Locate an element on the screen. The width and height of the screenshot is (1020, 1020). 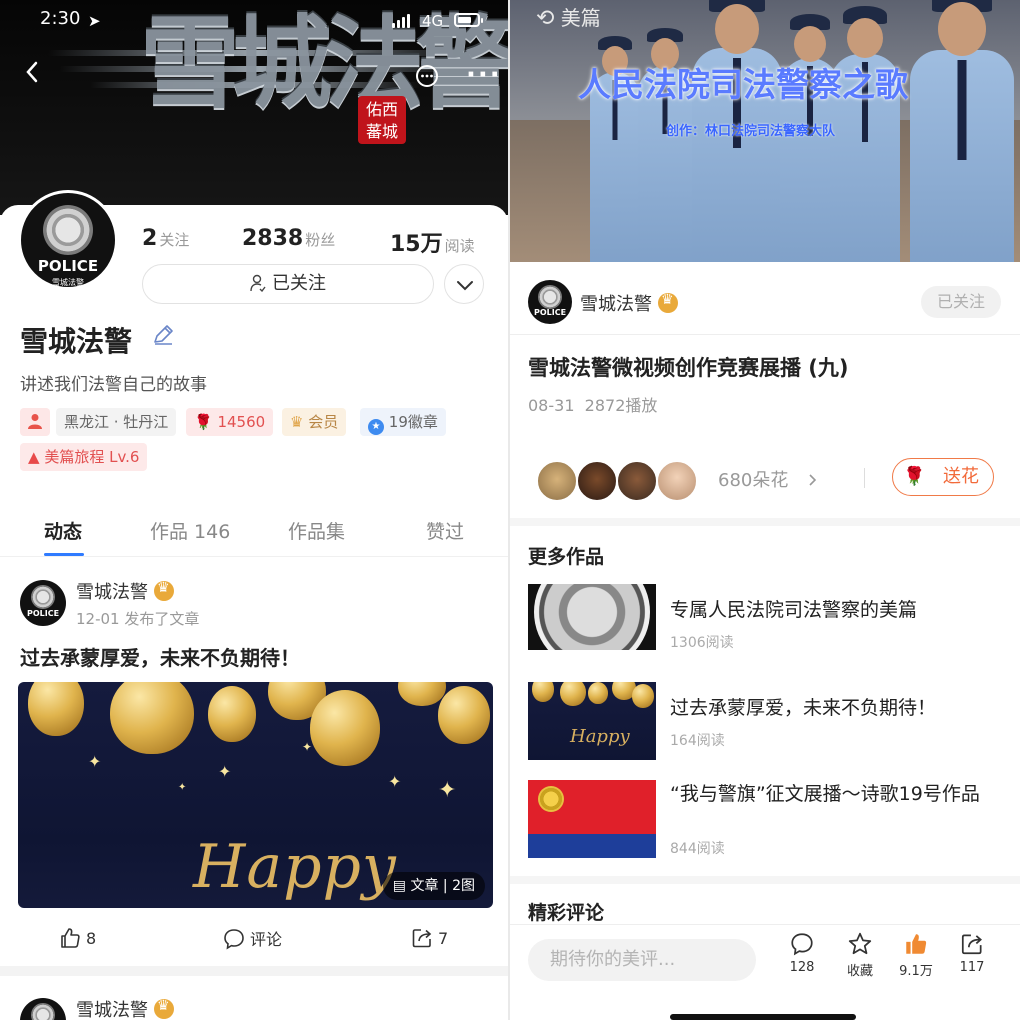
tab-activity: 动态 is located at coordinates (63, 530).